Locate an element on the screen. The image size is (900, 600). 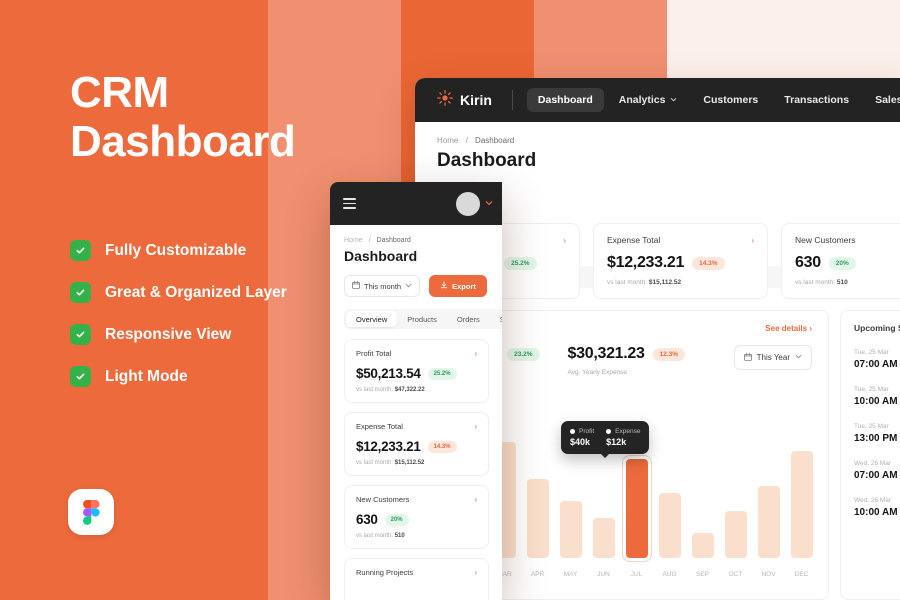
promo-title-line2: Dashboard is located at coordinates (183, 141).